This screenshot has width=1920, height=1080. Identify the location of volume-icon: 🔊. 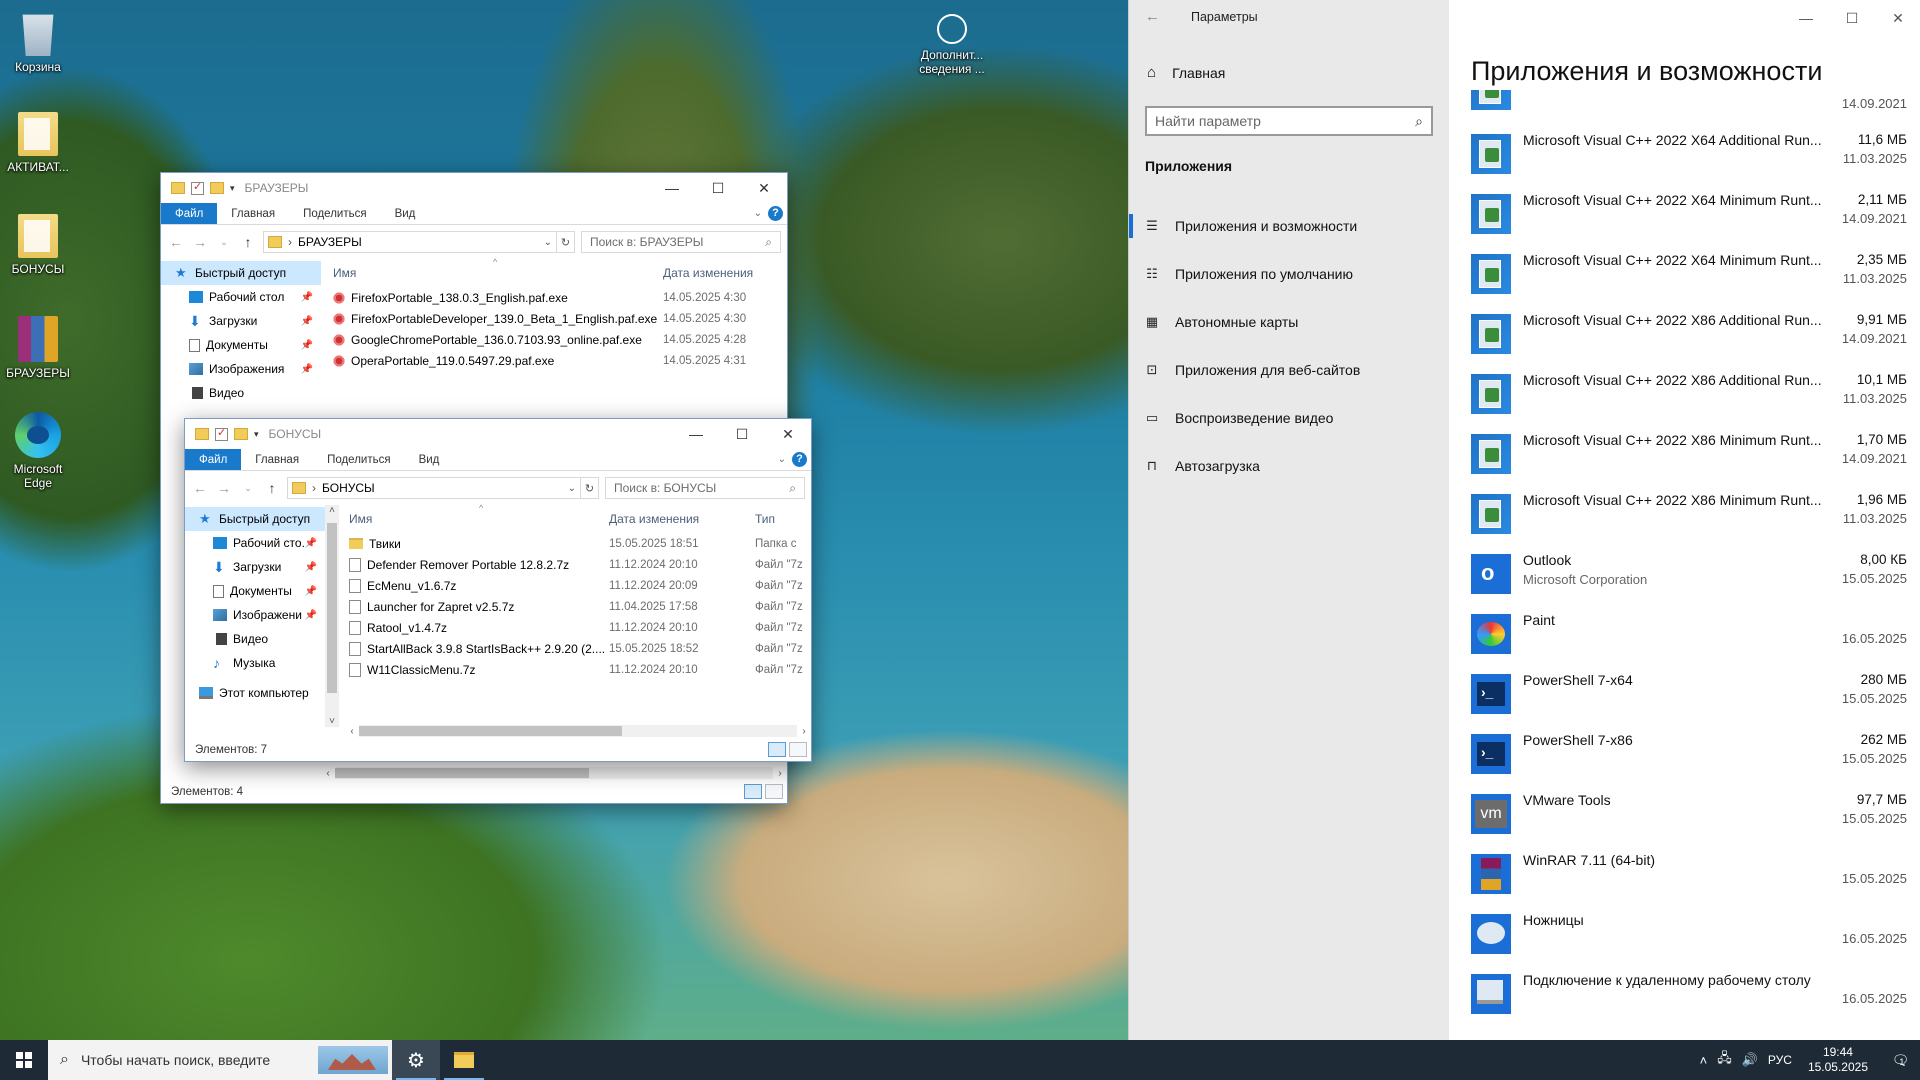
(1750, 1060).